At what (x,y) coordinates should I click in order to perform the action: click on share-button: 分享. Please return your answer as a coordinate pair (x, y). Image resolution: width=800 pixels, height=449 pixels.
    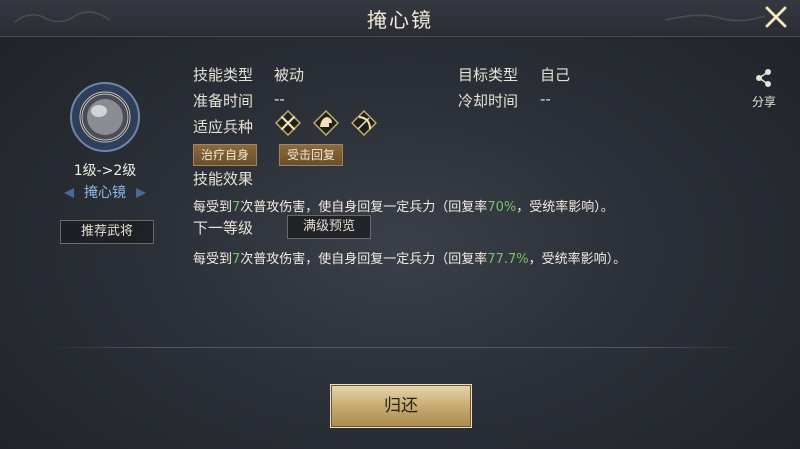
    Looking at the image, I should click on (764, 89).